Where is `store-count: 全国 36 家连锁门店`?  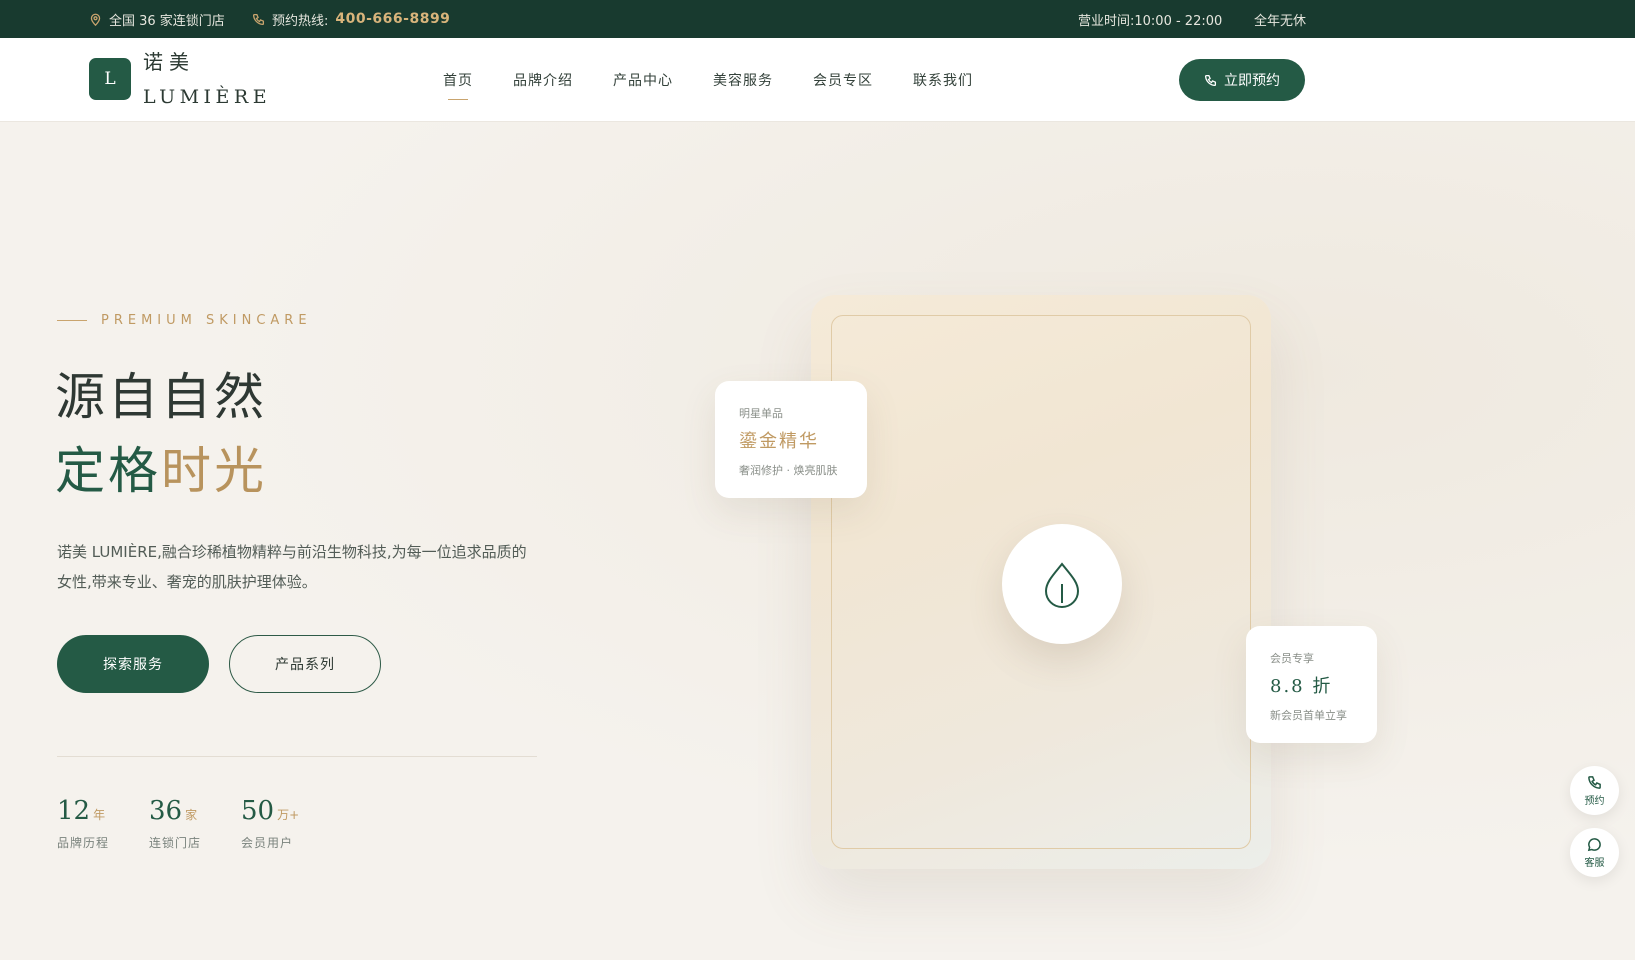
store-count: 全国 36 家连锁门店 is located at coordinates (157, 19).